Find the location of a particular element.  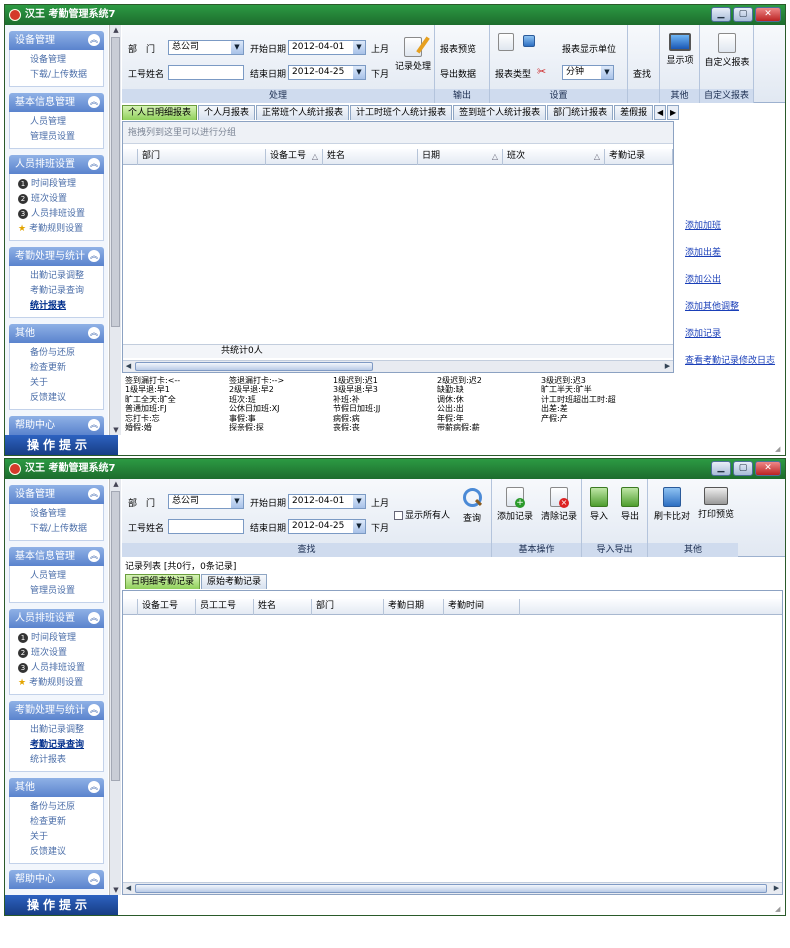

tab-scroll-left-icon: ◀ is located at coordinates (660, 112).